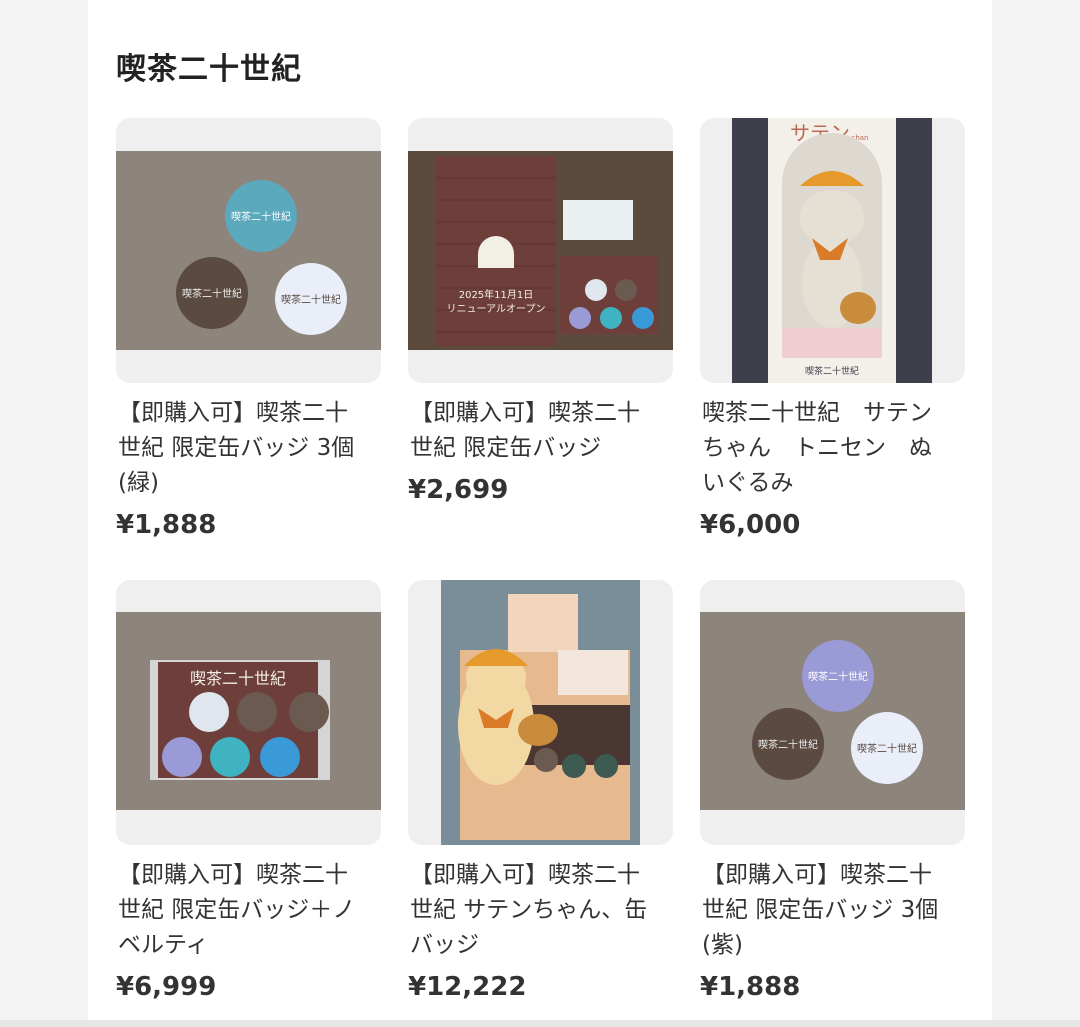  Describe the element at coordinates (249, 448) in the screenshot. I see `product-title: 【即購入可】喫茶二十 世紀 限定缶バッジ 3個 (緑)` at that location.